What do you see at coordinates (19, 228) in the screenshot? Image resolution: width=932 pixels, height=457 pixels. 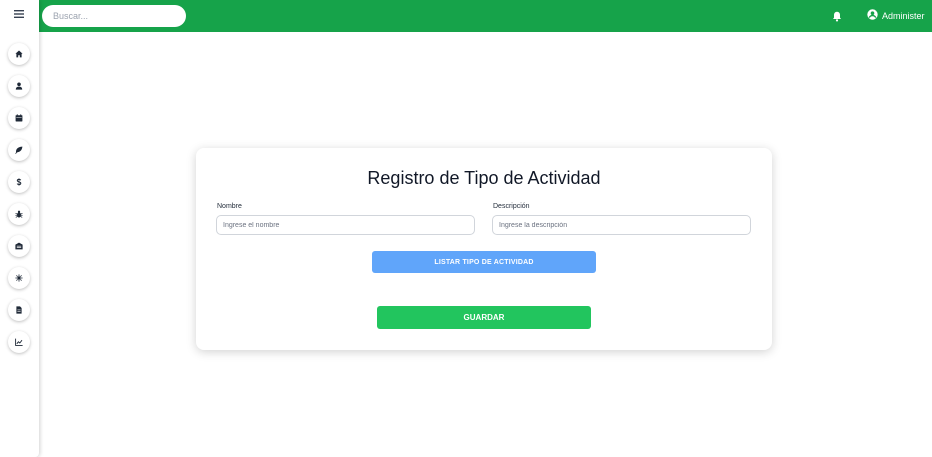 I see `sidebar` at bounding box center [19, 228].